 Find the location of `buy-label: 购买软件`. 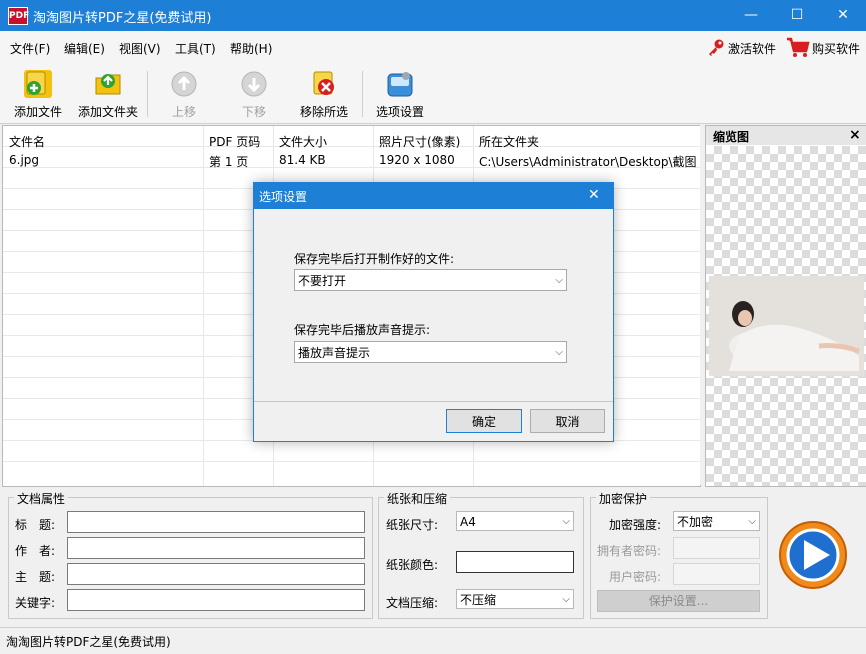

buy-label: 购买软件 is located at coordinates (836, 49).